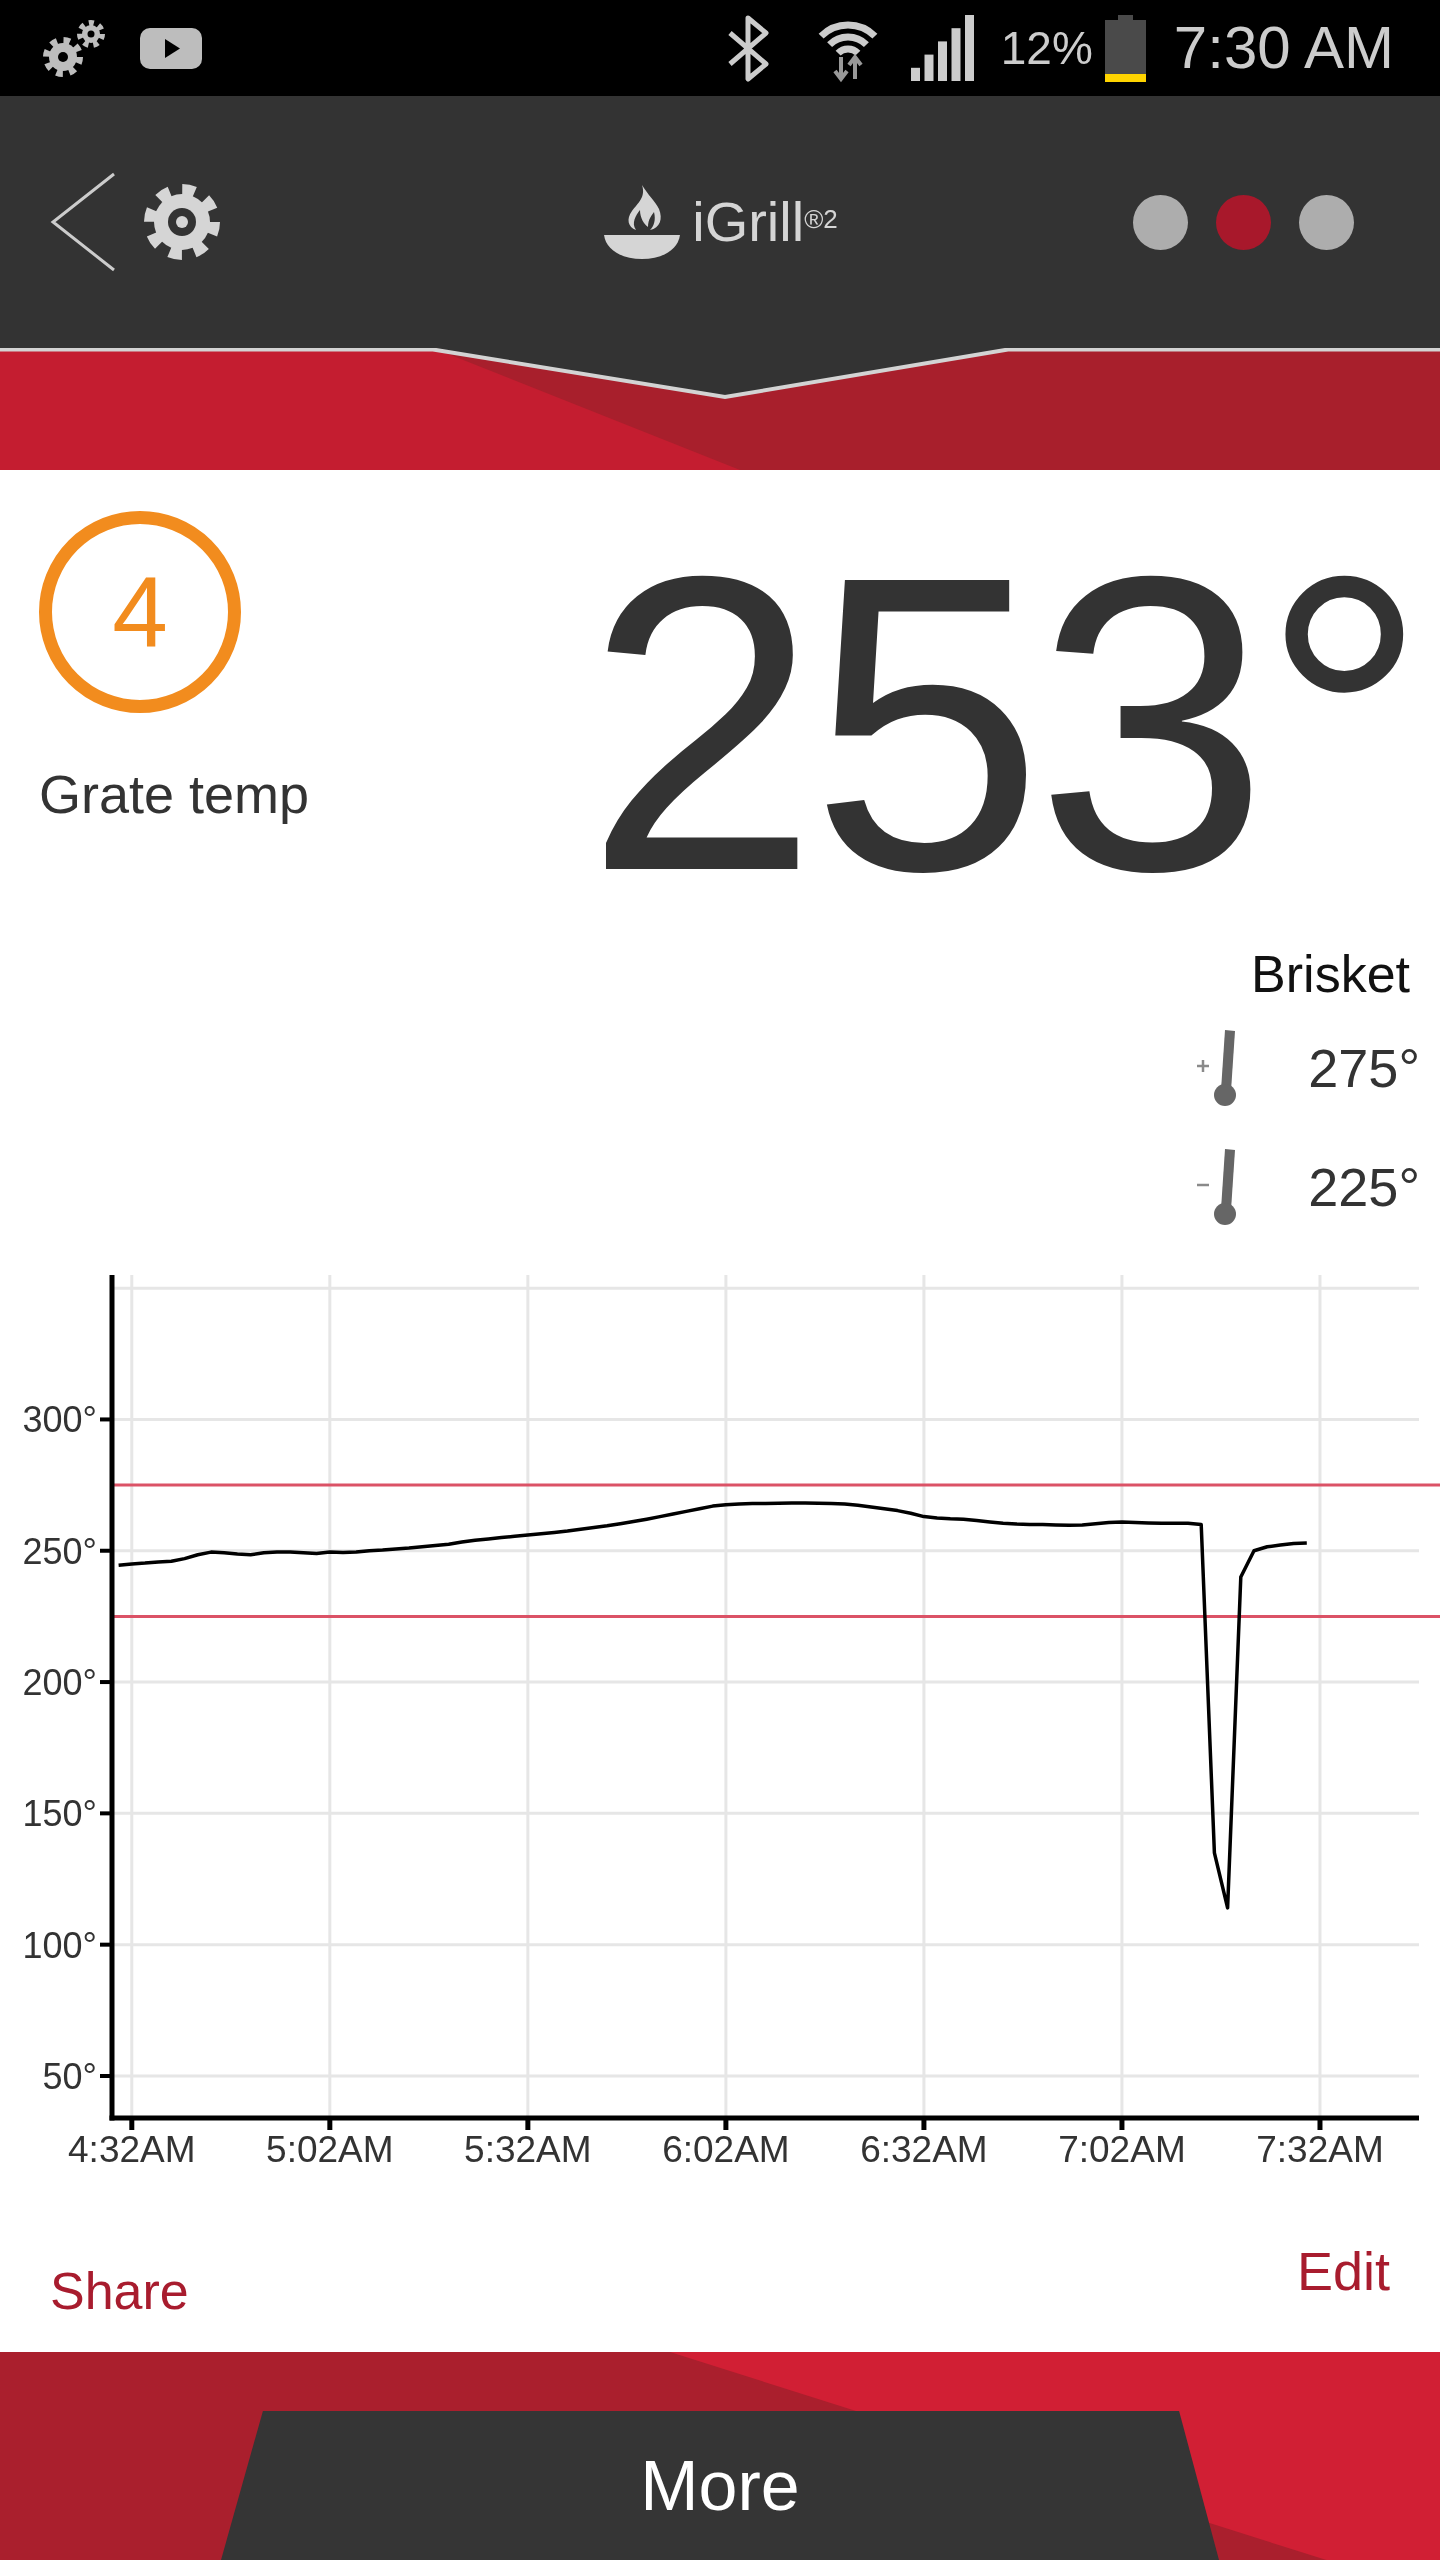  What do you see at coordinates (1343, 2271) in the screenshot?
I see `action-link: Edit` at bounding box center [1343, 2271].